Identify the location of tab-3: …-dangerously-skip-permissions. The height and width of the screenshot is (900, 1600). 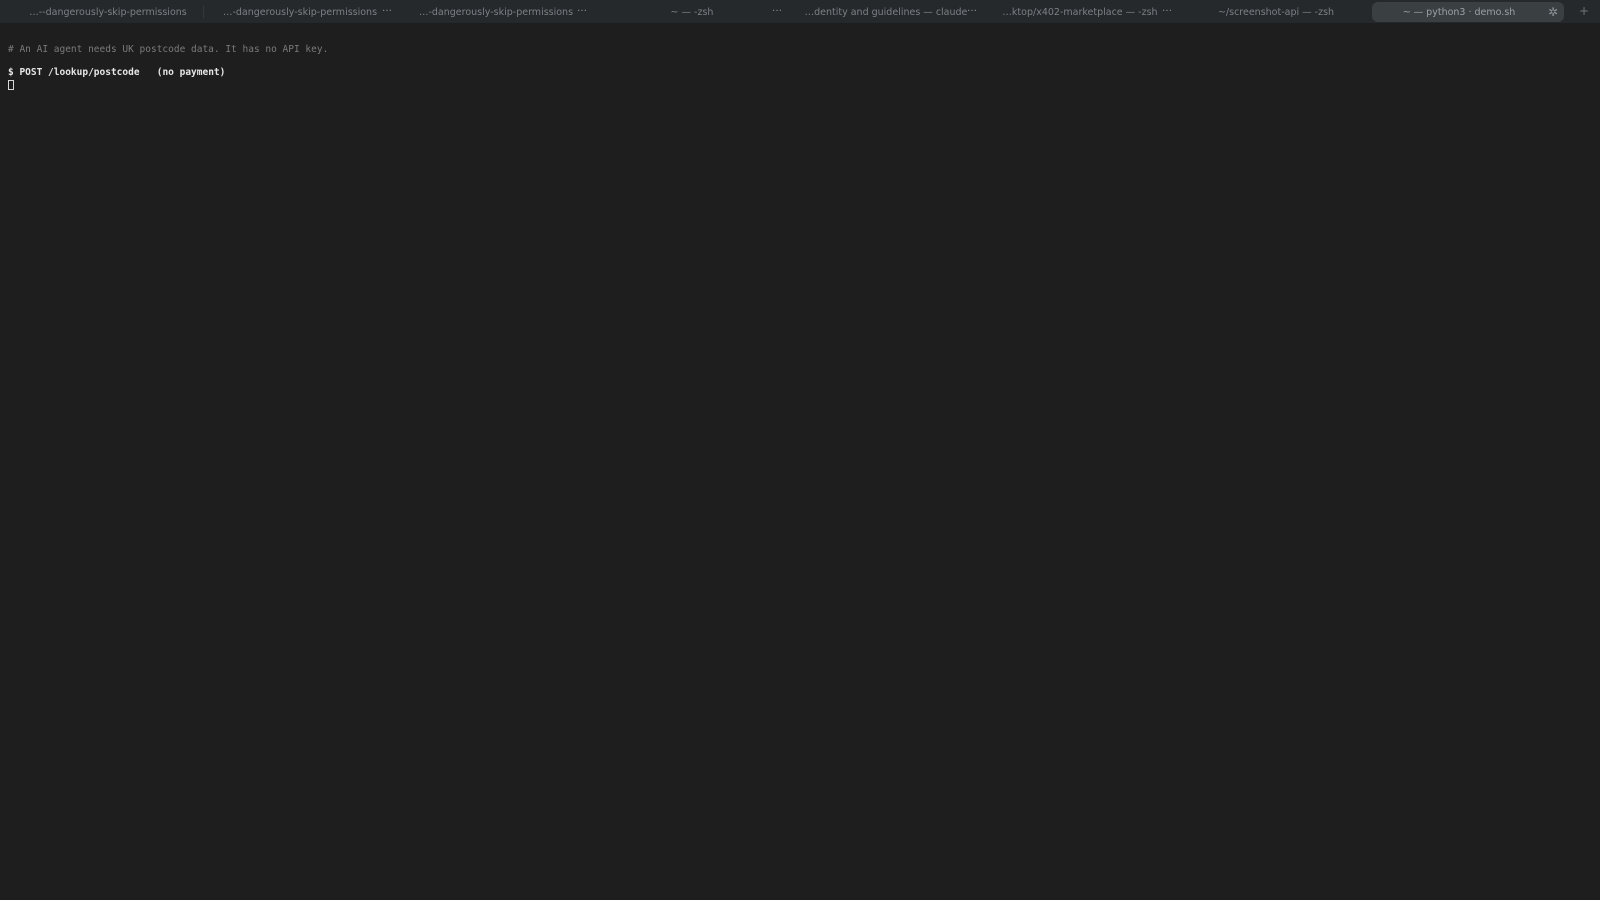
(496, 12).